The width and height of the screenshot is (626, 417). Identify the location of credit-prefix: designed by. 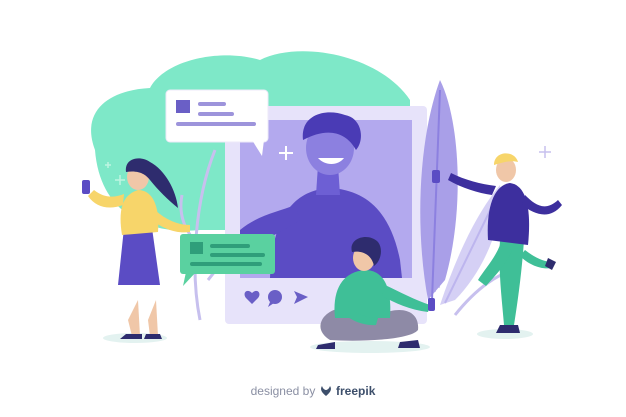
(283, 391).